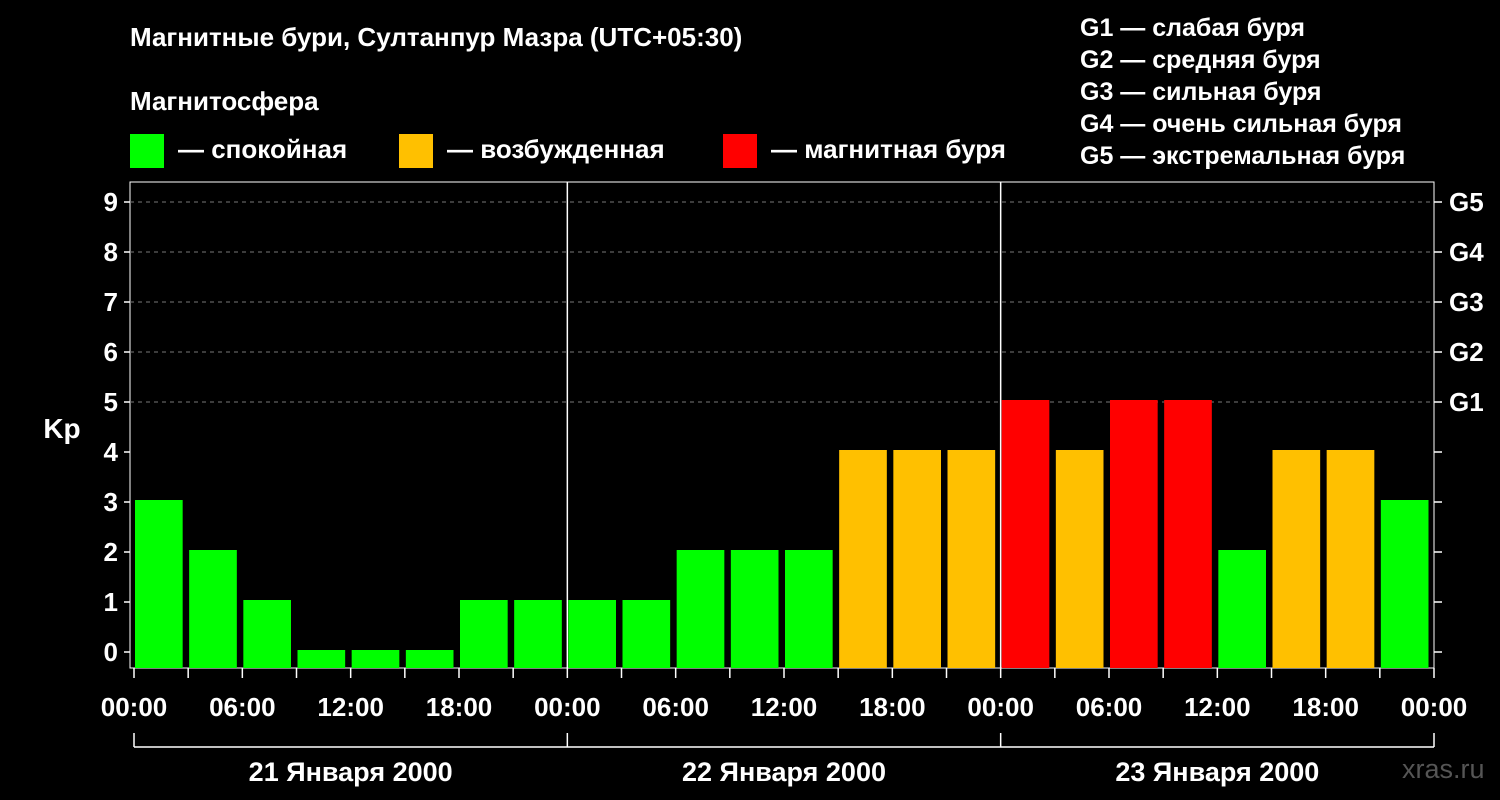  I want to click on y-tick-label: 1, so click(111, 602).